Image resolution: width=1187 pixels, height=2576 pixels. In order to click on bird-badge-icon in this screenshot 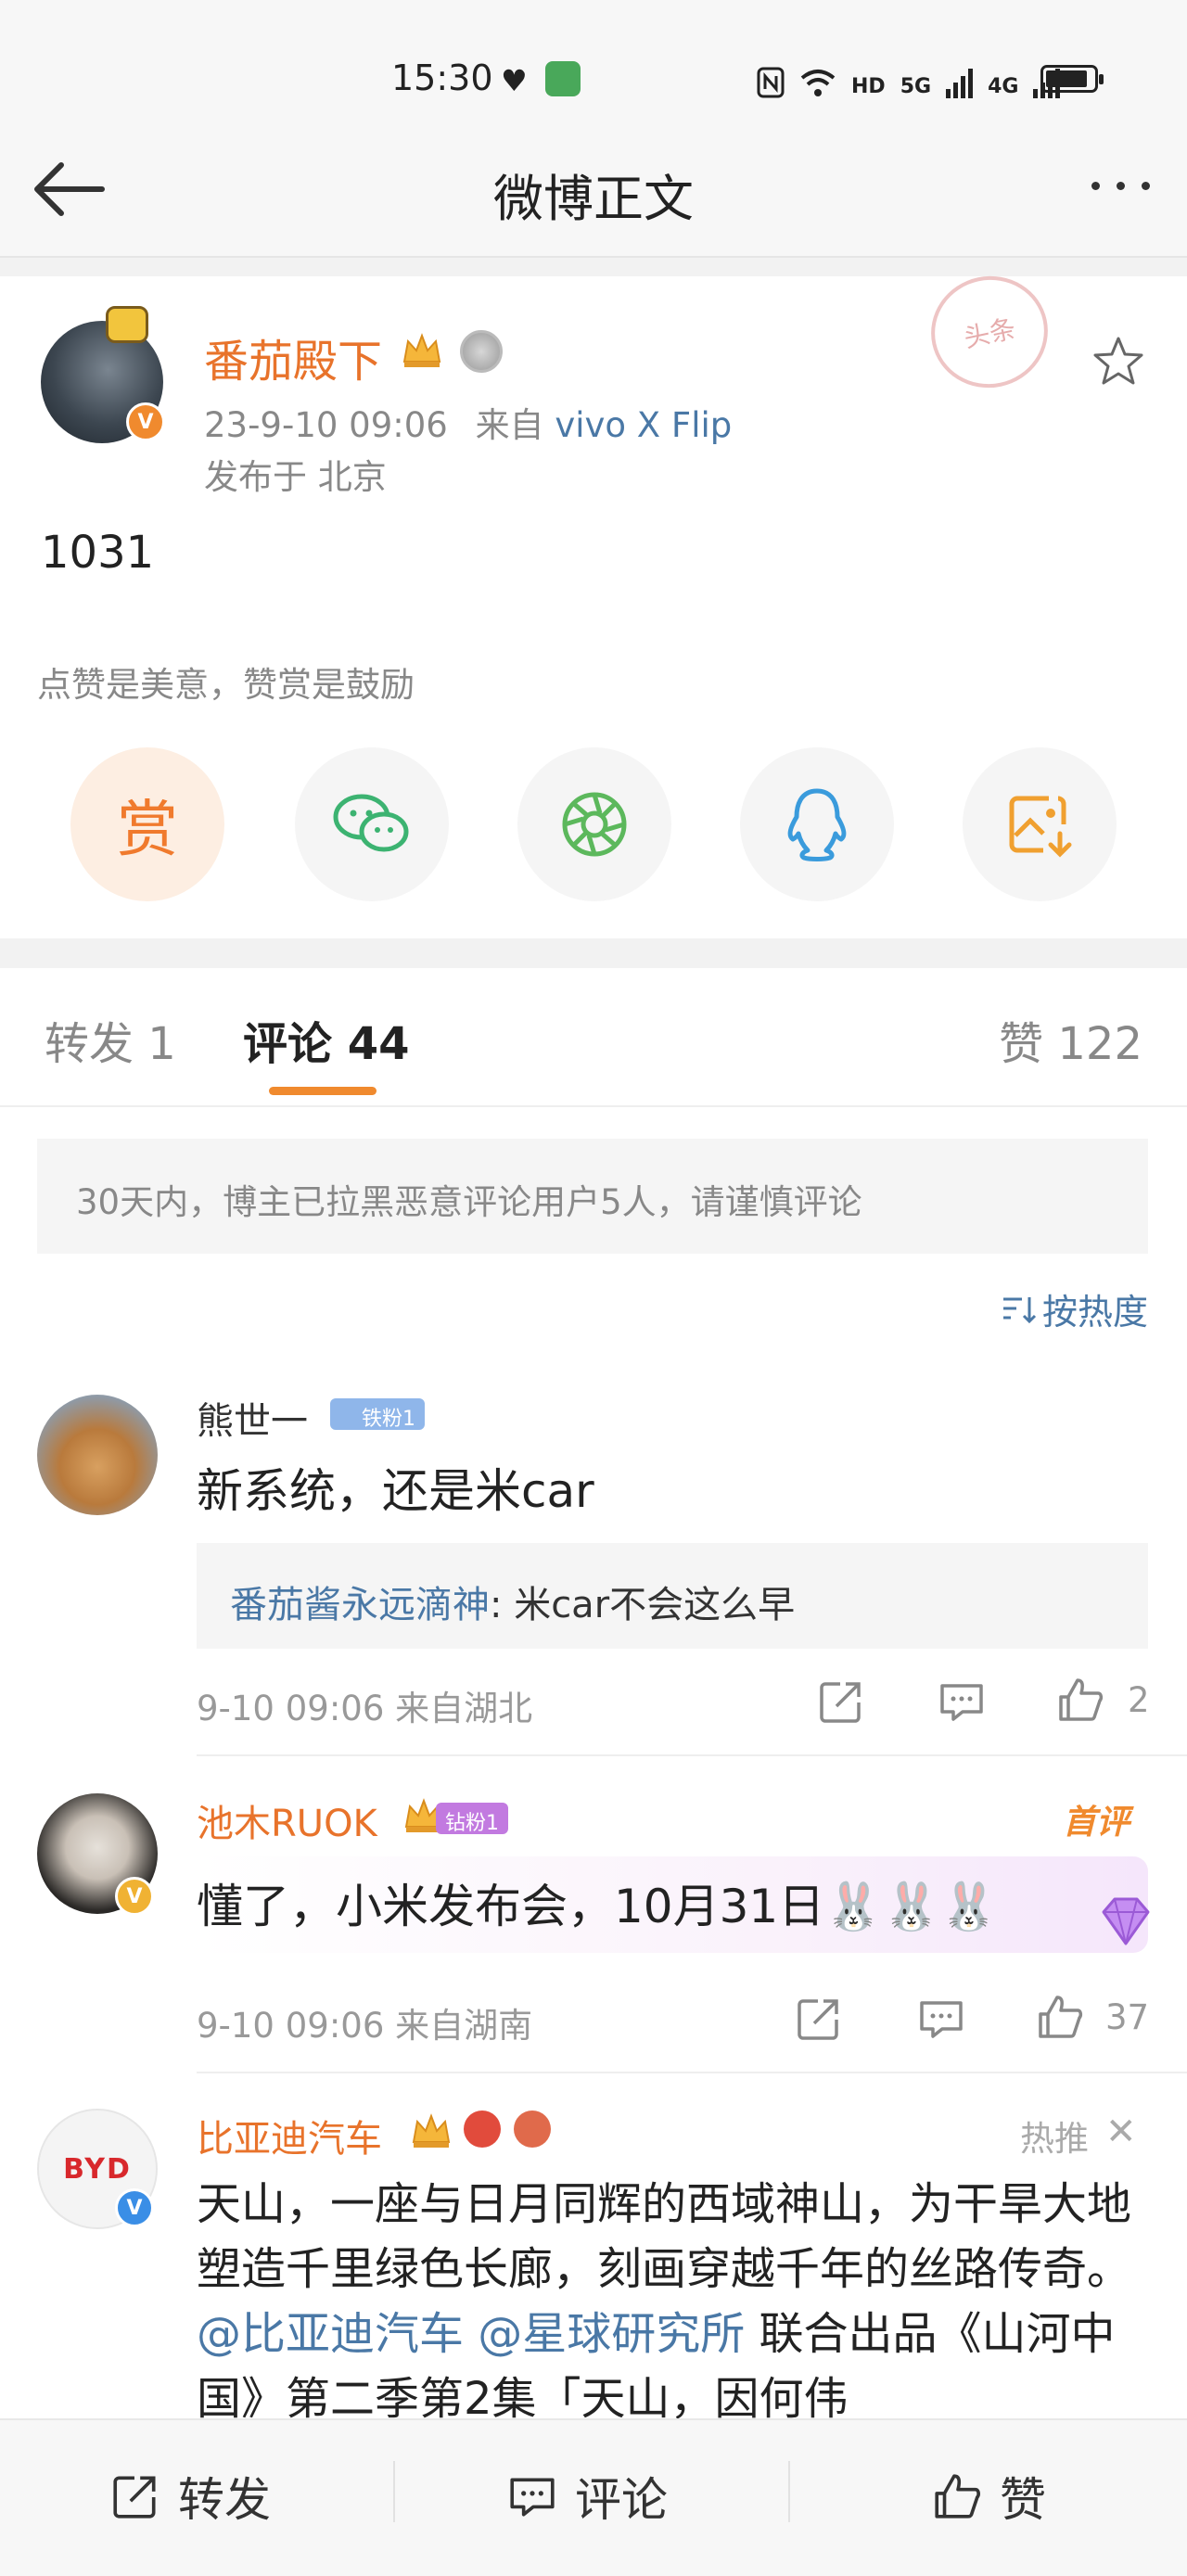, I will do `click(482, 2129)`.